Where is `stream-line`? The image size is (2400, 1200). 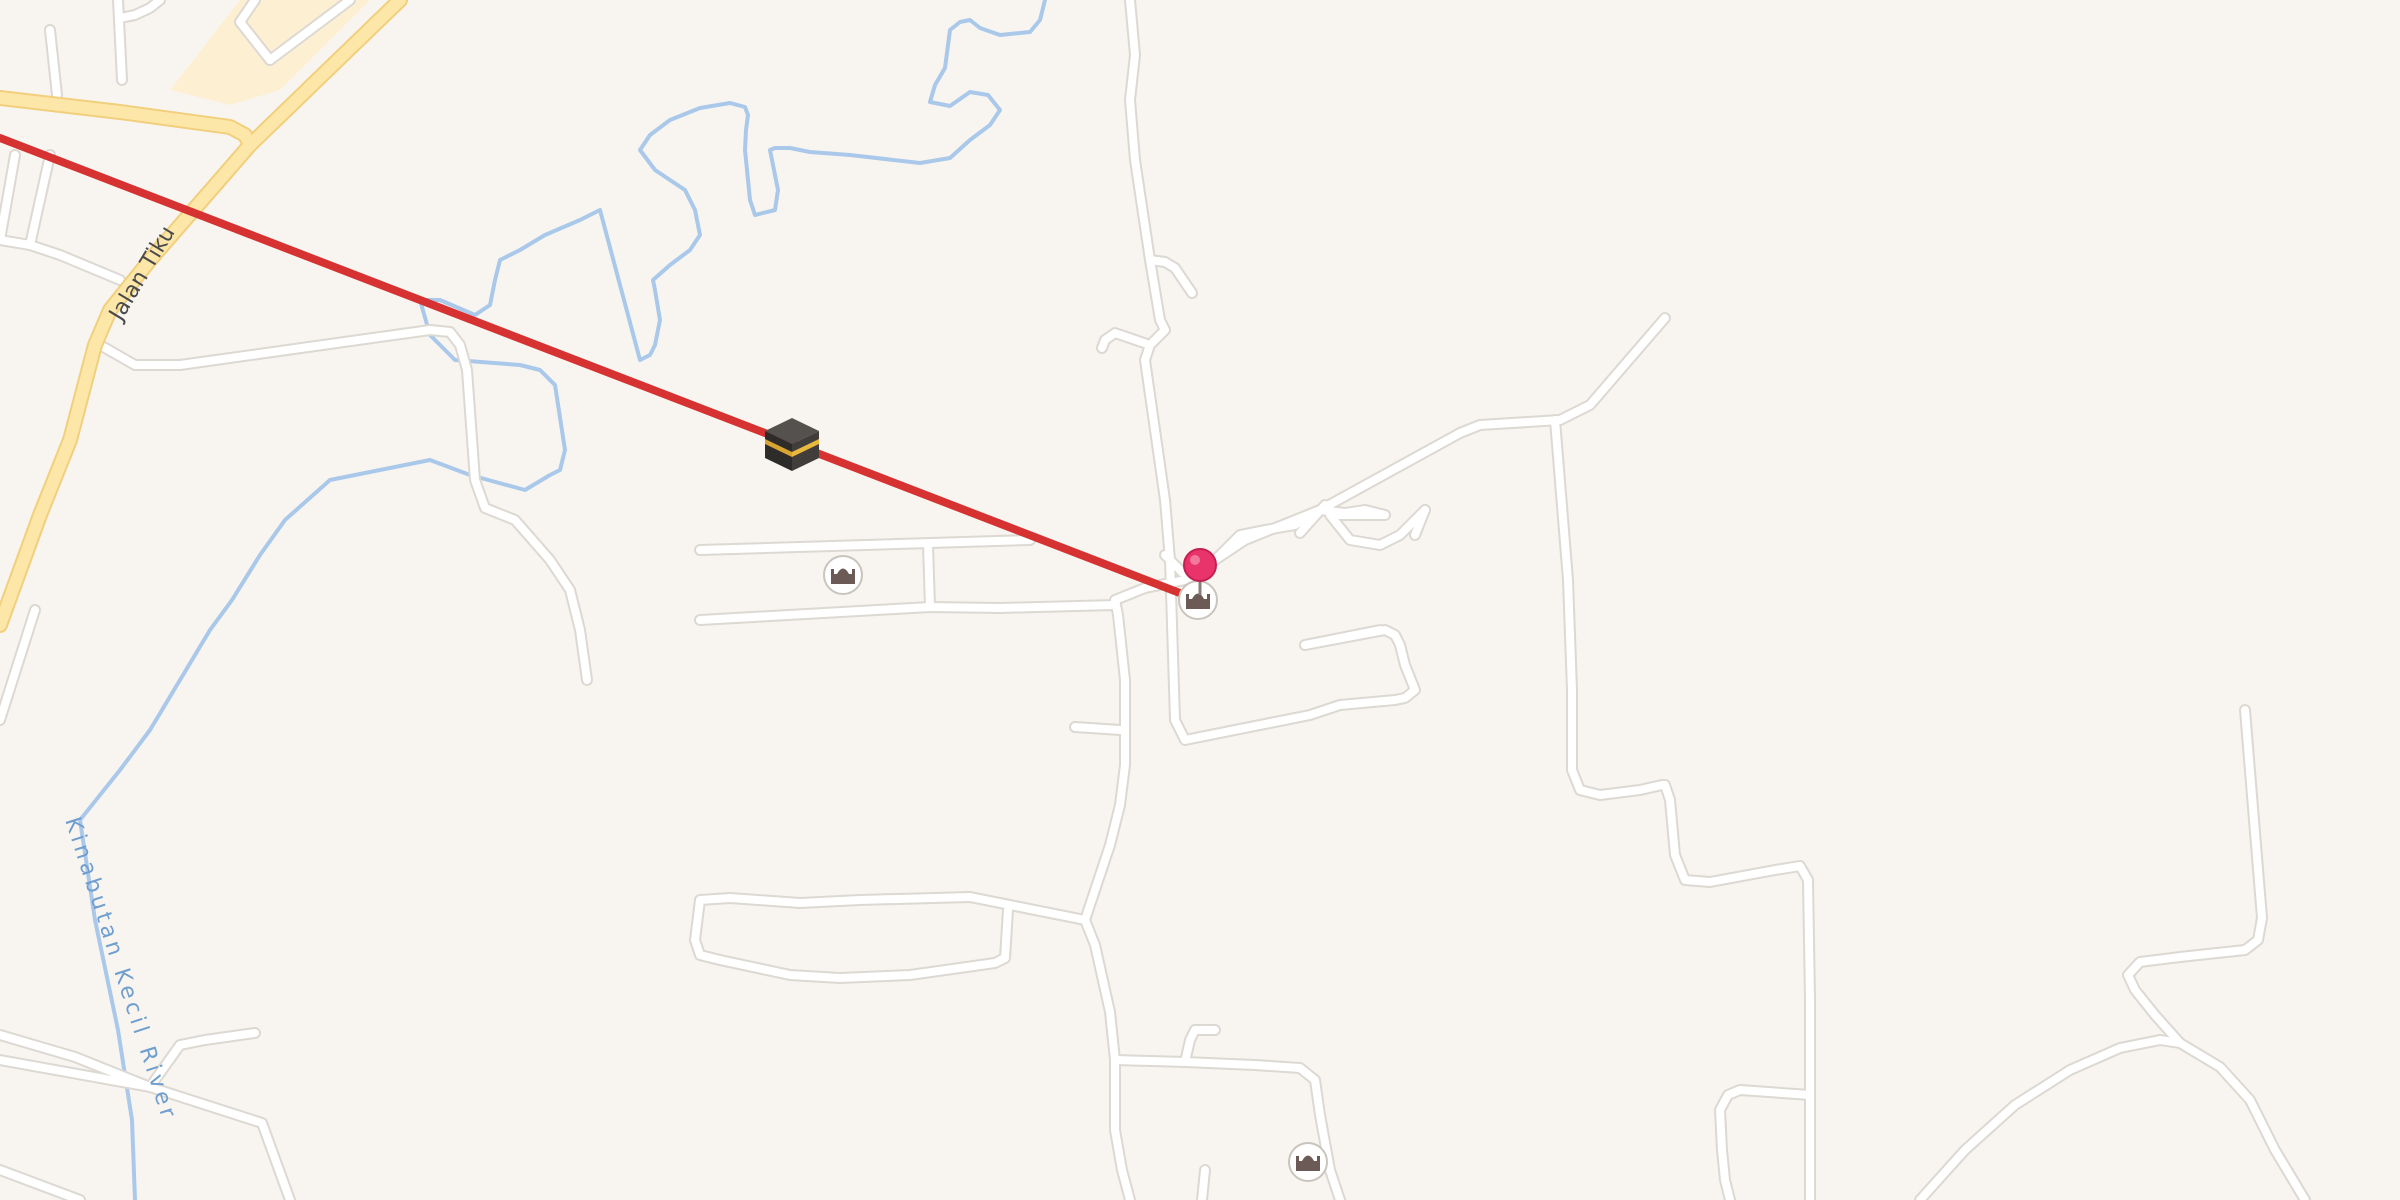
stream-line is located at coordinates (732, 181).